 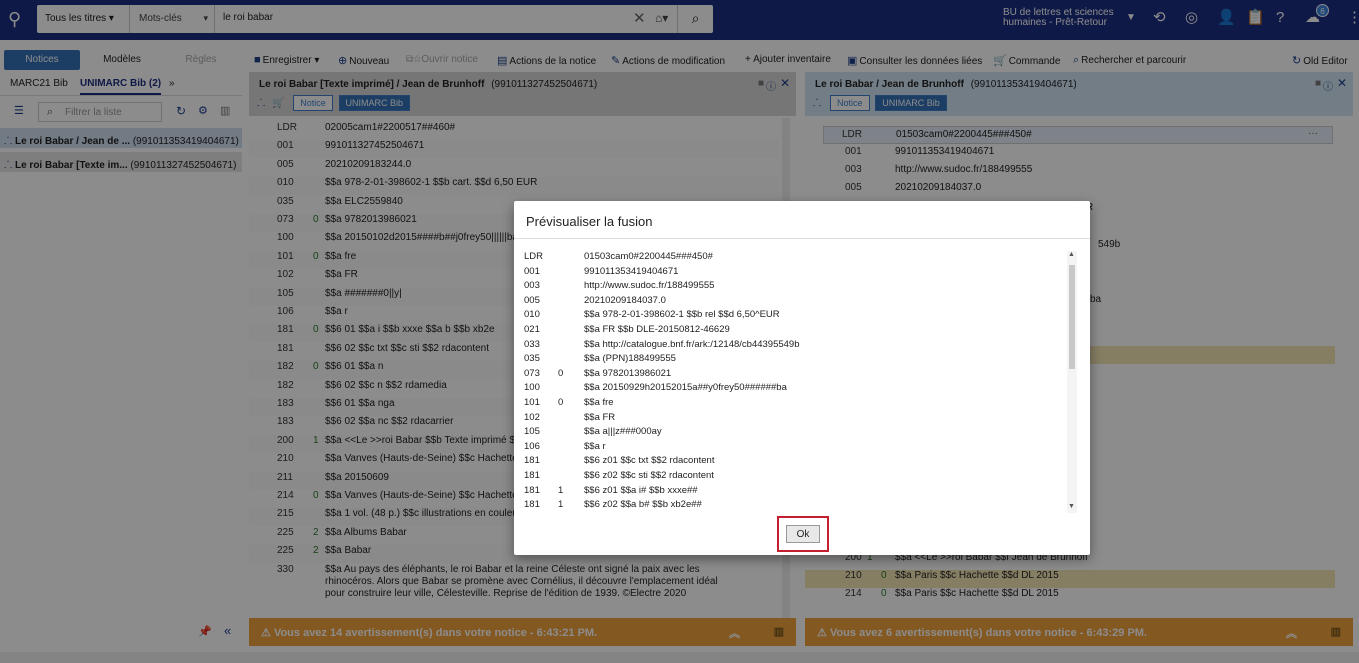 I want to click on field-value: $$a FR $$b DLE-20150812-46629, so click(x=657, y=329).